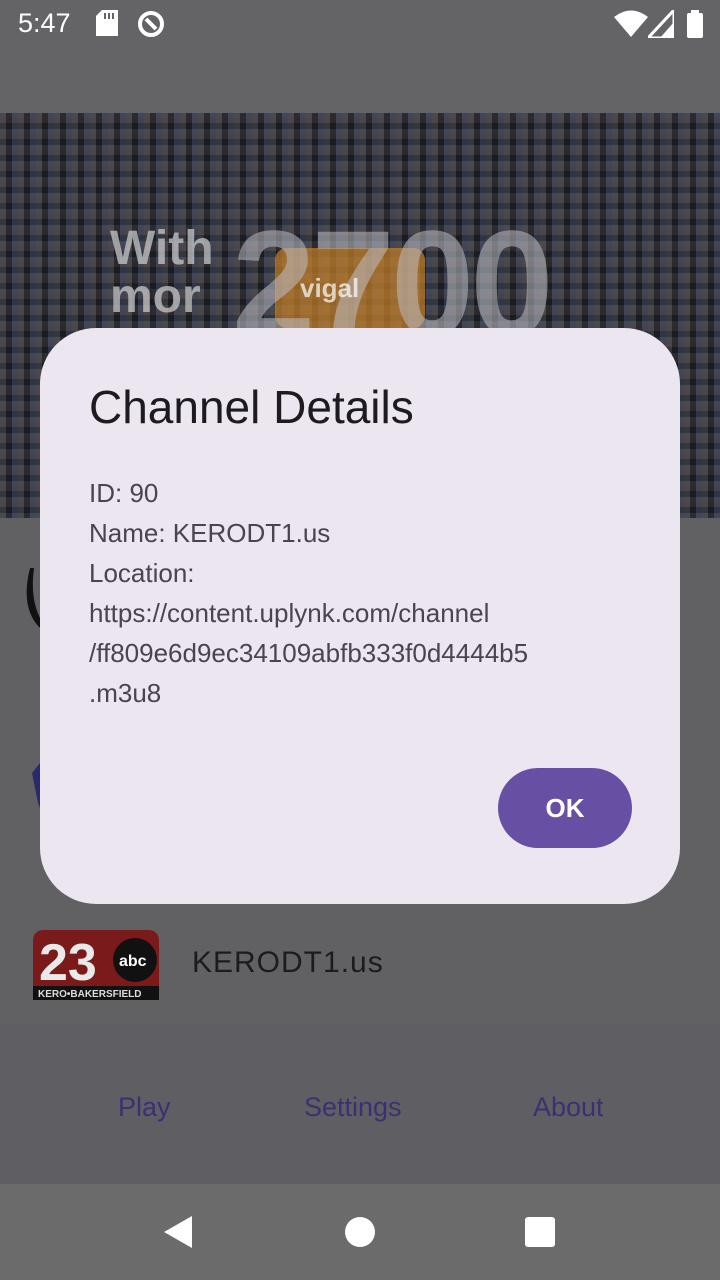  What do you see at coordinates (144, 1107) in the screenshot?
I see `nav-play: Play` at bounding box center [144, 1107].